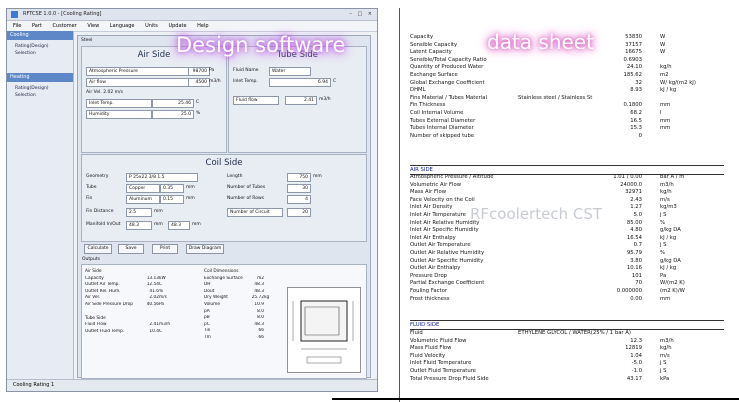 This screenshot has height=402, width=739. I want to click on ds-mid-value: 0, so click(640, 135).